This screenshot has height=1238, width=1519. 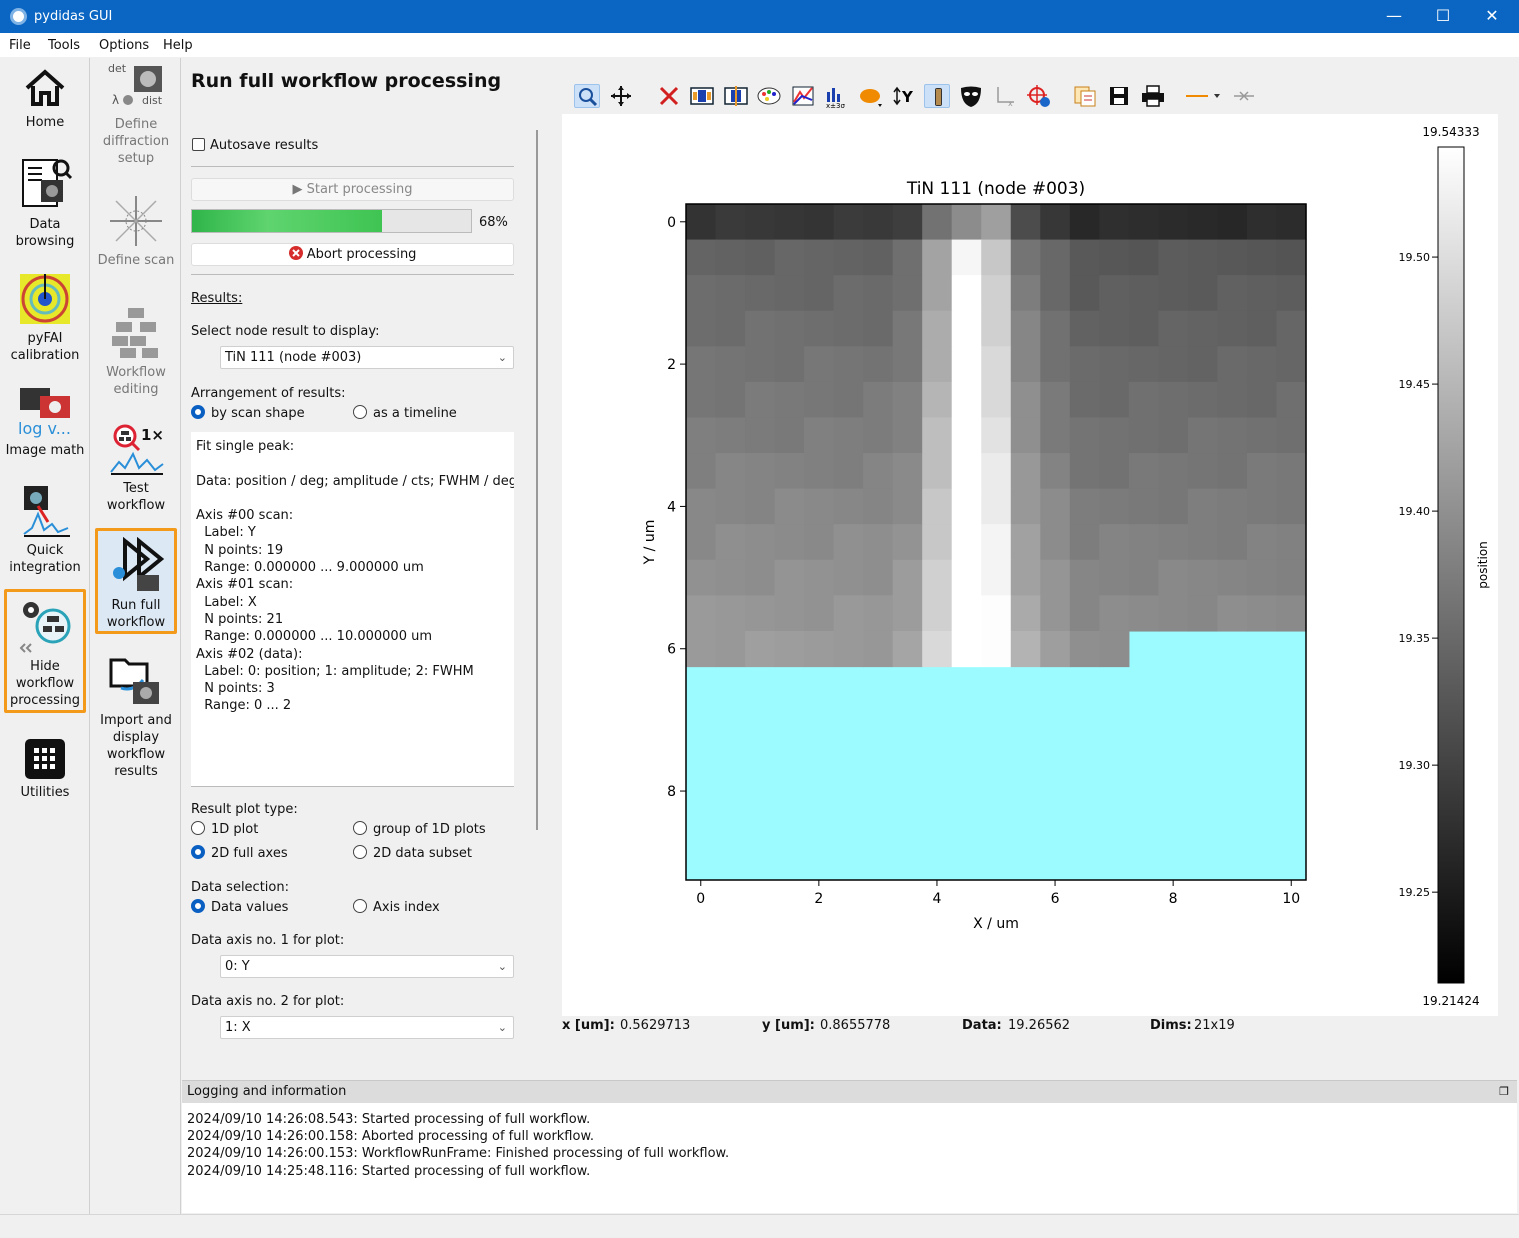 I want to click on subbar-item-import-results: Import and display workflow results, so click(x=136, y=717).